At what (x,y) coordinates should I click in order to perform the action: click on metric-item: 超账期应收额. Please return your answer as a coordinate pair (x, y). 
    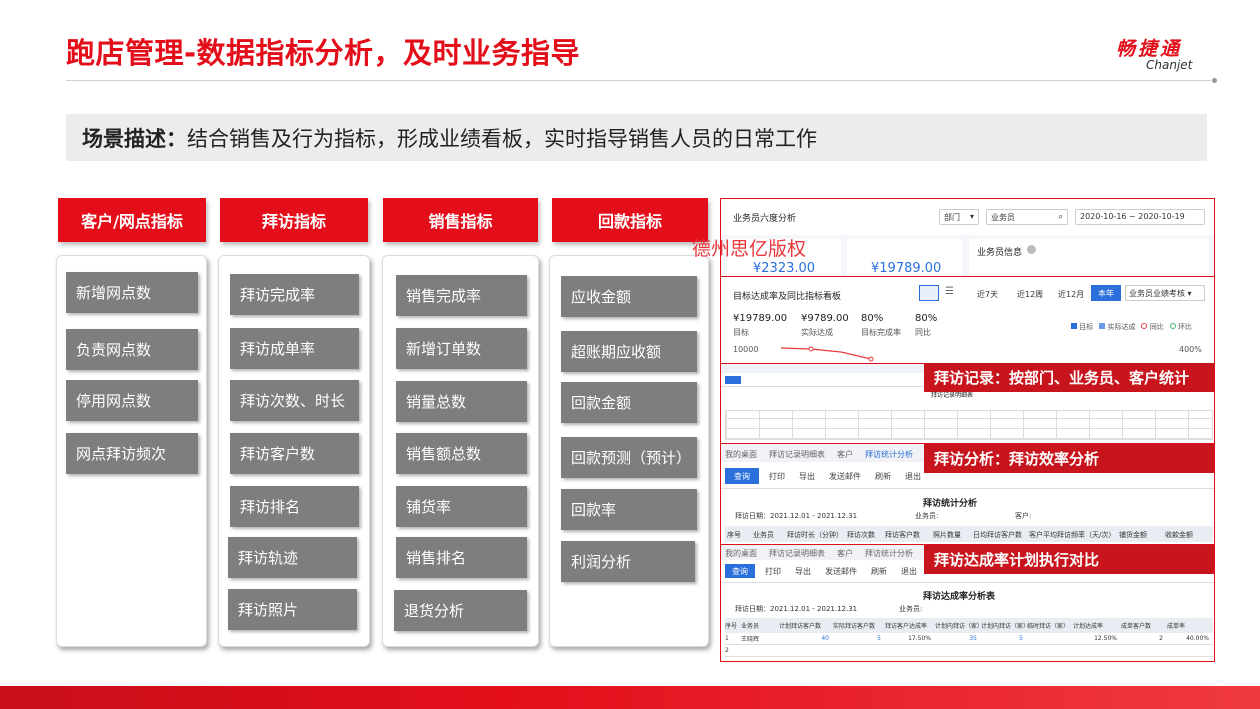
    Looking at the image, I should click on (629, 351).